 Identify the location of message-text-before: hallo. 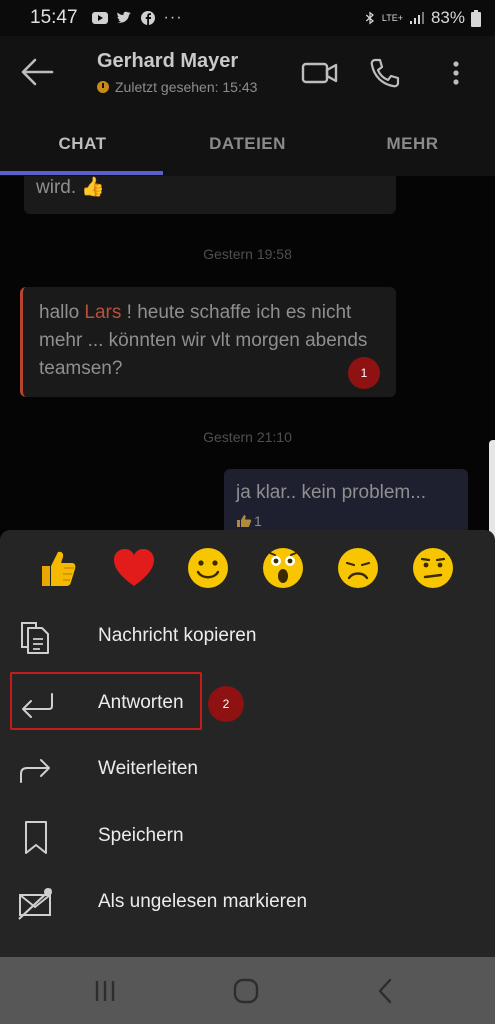
(62, 312).